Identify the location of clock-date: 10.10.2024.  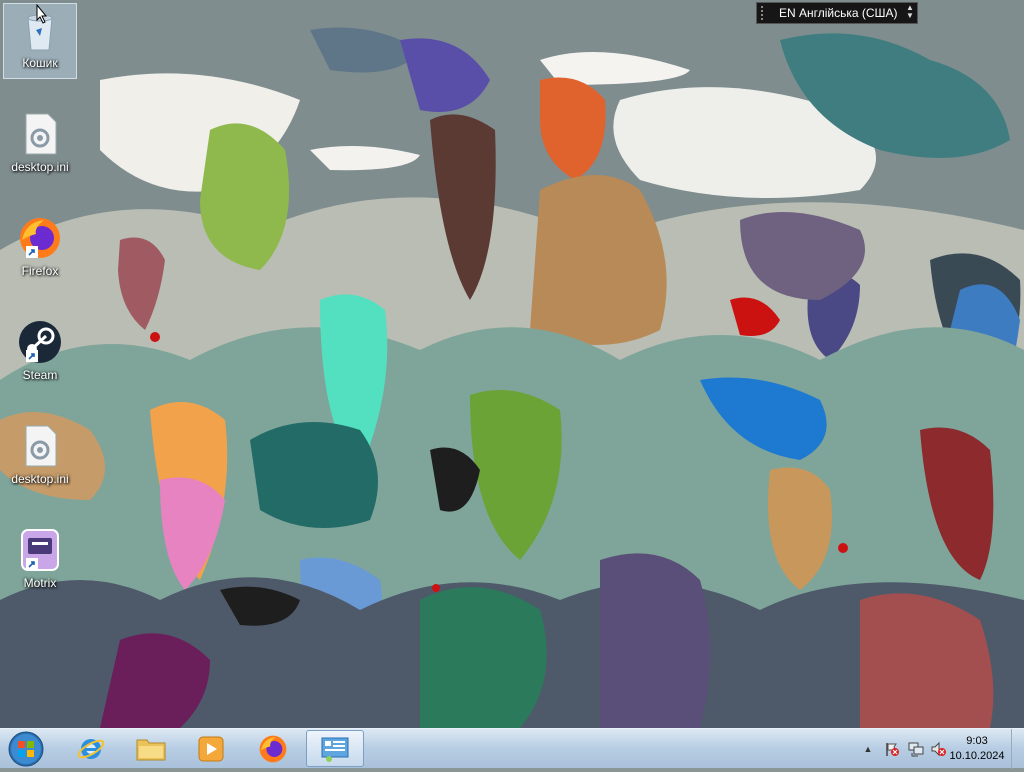
(977, 756).